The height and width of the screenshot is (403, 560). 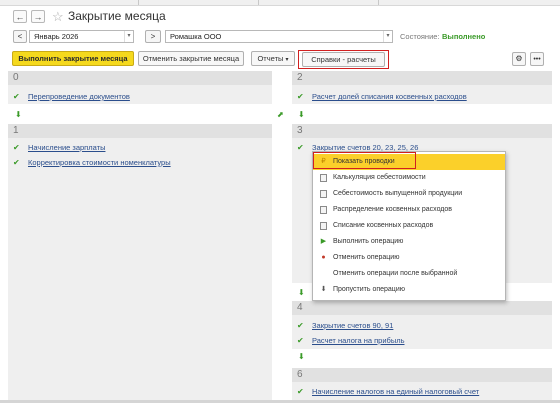 I want to click on favorite-star-icon: ☆, so click(x=58, y=16).